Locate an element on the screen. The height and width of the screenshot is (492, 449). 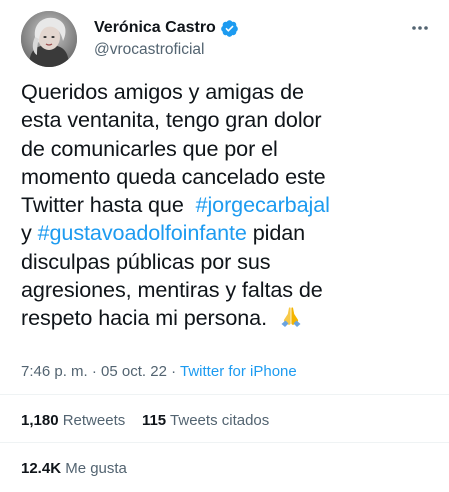
tweet-date: 05 oct. 22 is located at coordinates (134, 371).